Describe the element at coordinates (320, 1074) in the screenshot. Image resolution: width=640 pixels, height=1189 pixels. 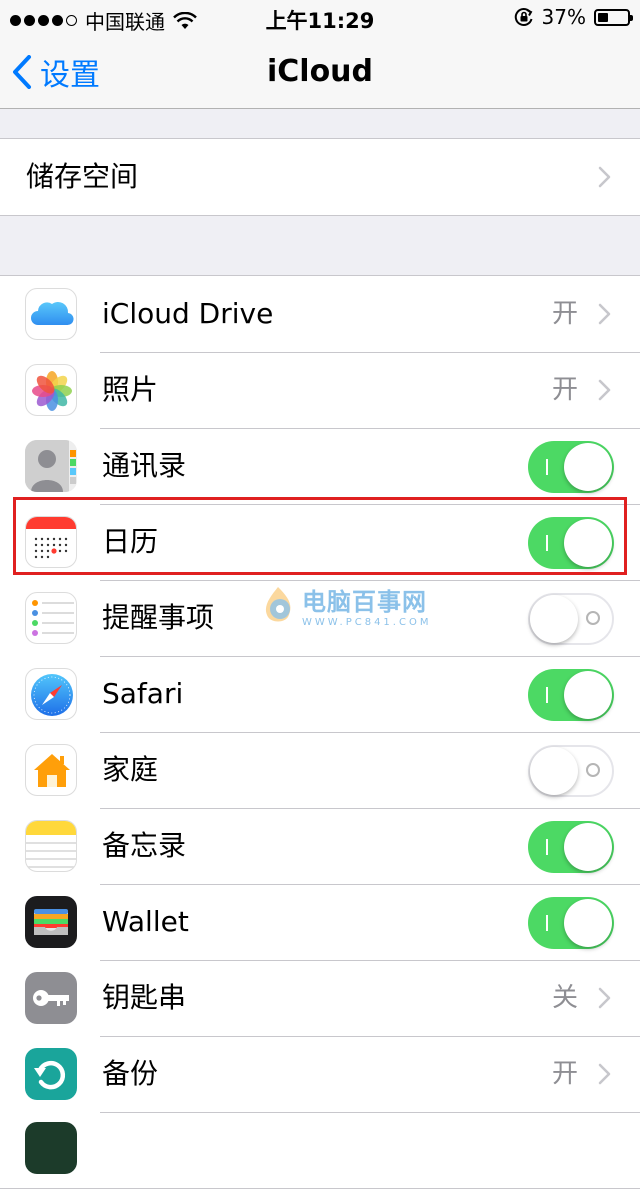
I see `app-row-backup: 备份 开` at that location.